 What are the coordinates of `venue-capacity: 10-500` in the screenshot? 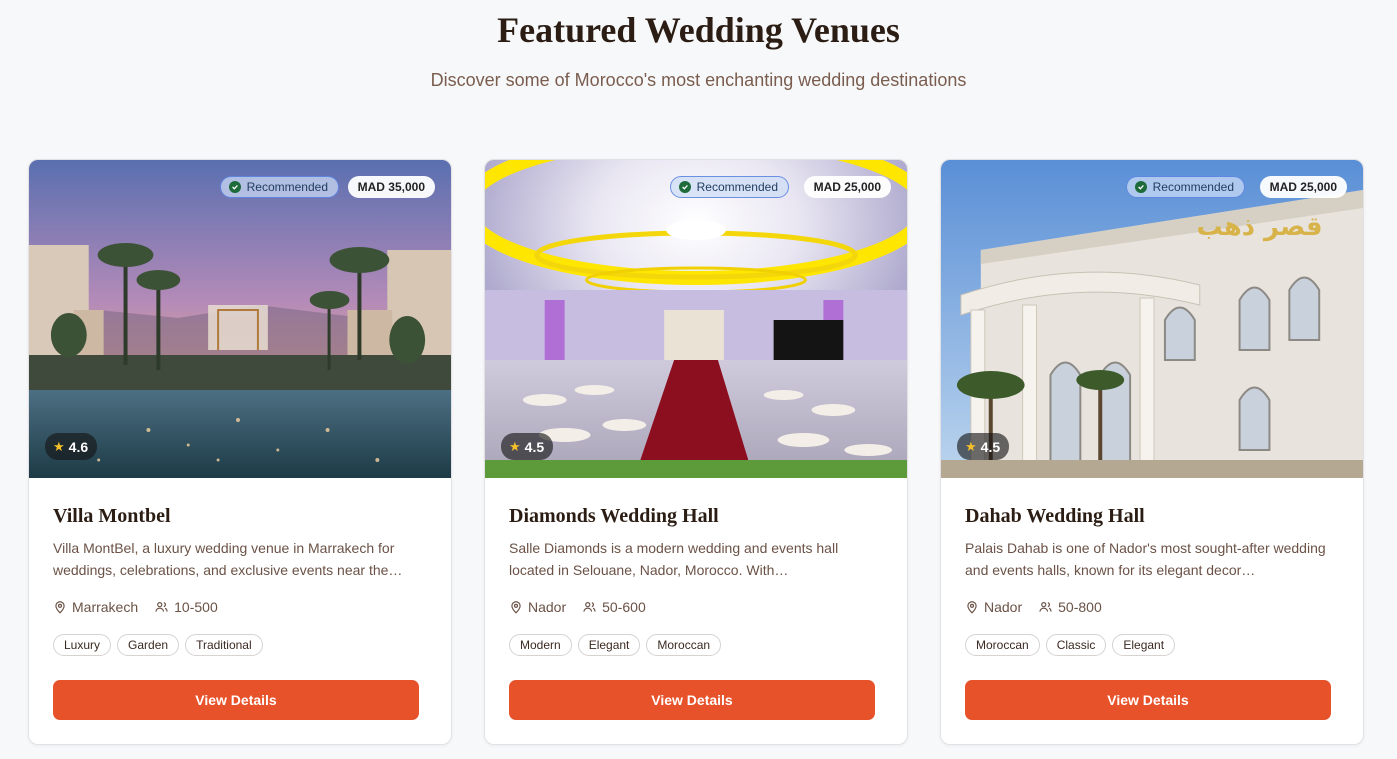 It's located at (186, 607).